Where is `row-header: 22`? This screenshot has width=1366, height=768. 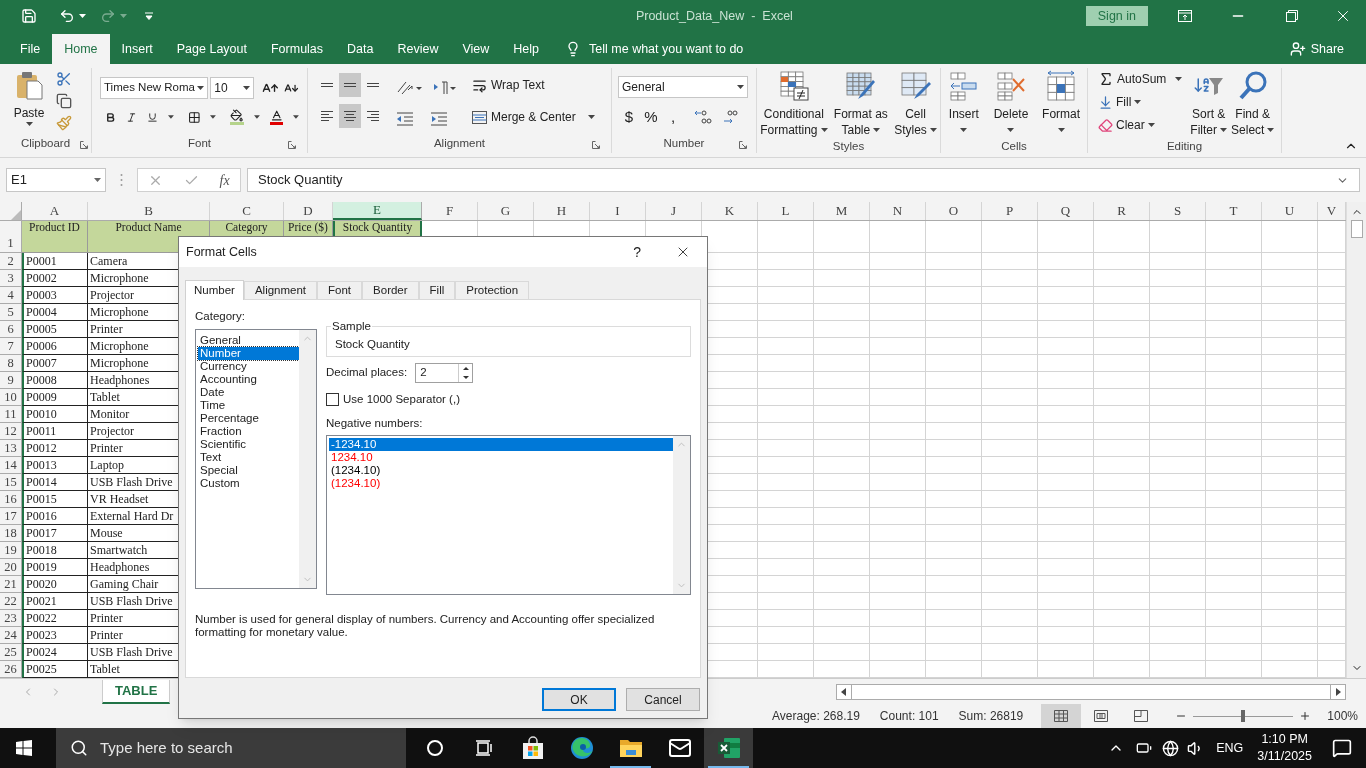 row-header: 22 is located at coordinates (11, 601).